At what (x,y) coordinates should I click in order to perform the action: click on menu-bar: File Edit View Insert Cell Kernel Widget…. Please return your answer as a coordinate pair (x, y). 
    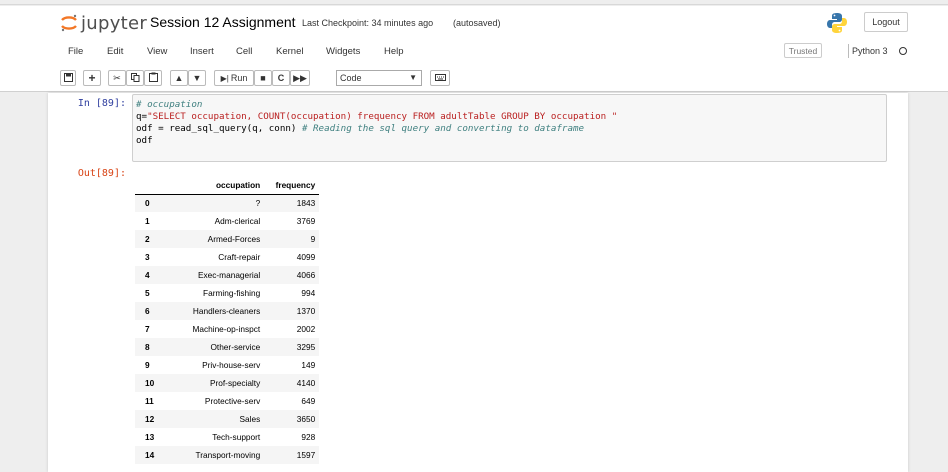
    Looking at the image, I should click on (484, 52).